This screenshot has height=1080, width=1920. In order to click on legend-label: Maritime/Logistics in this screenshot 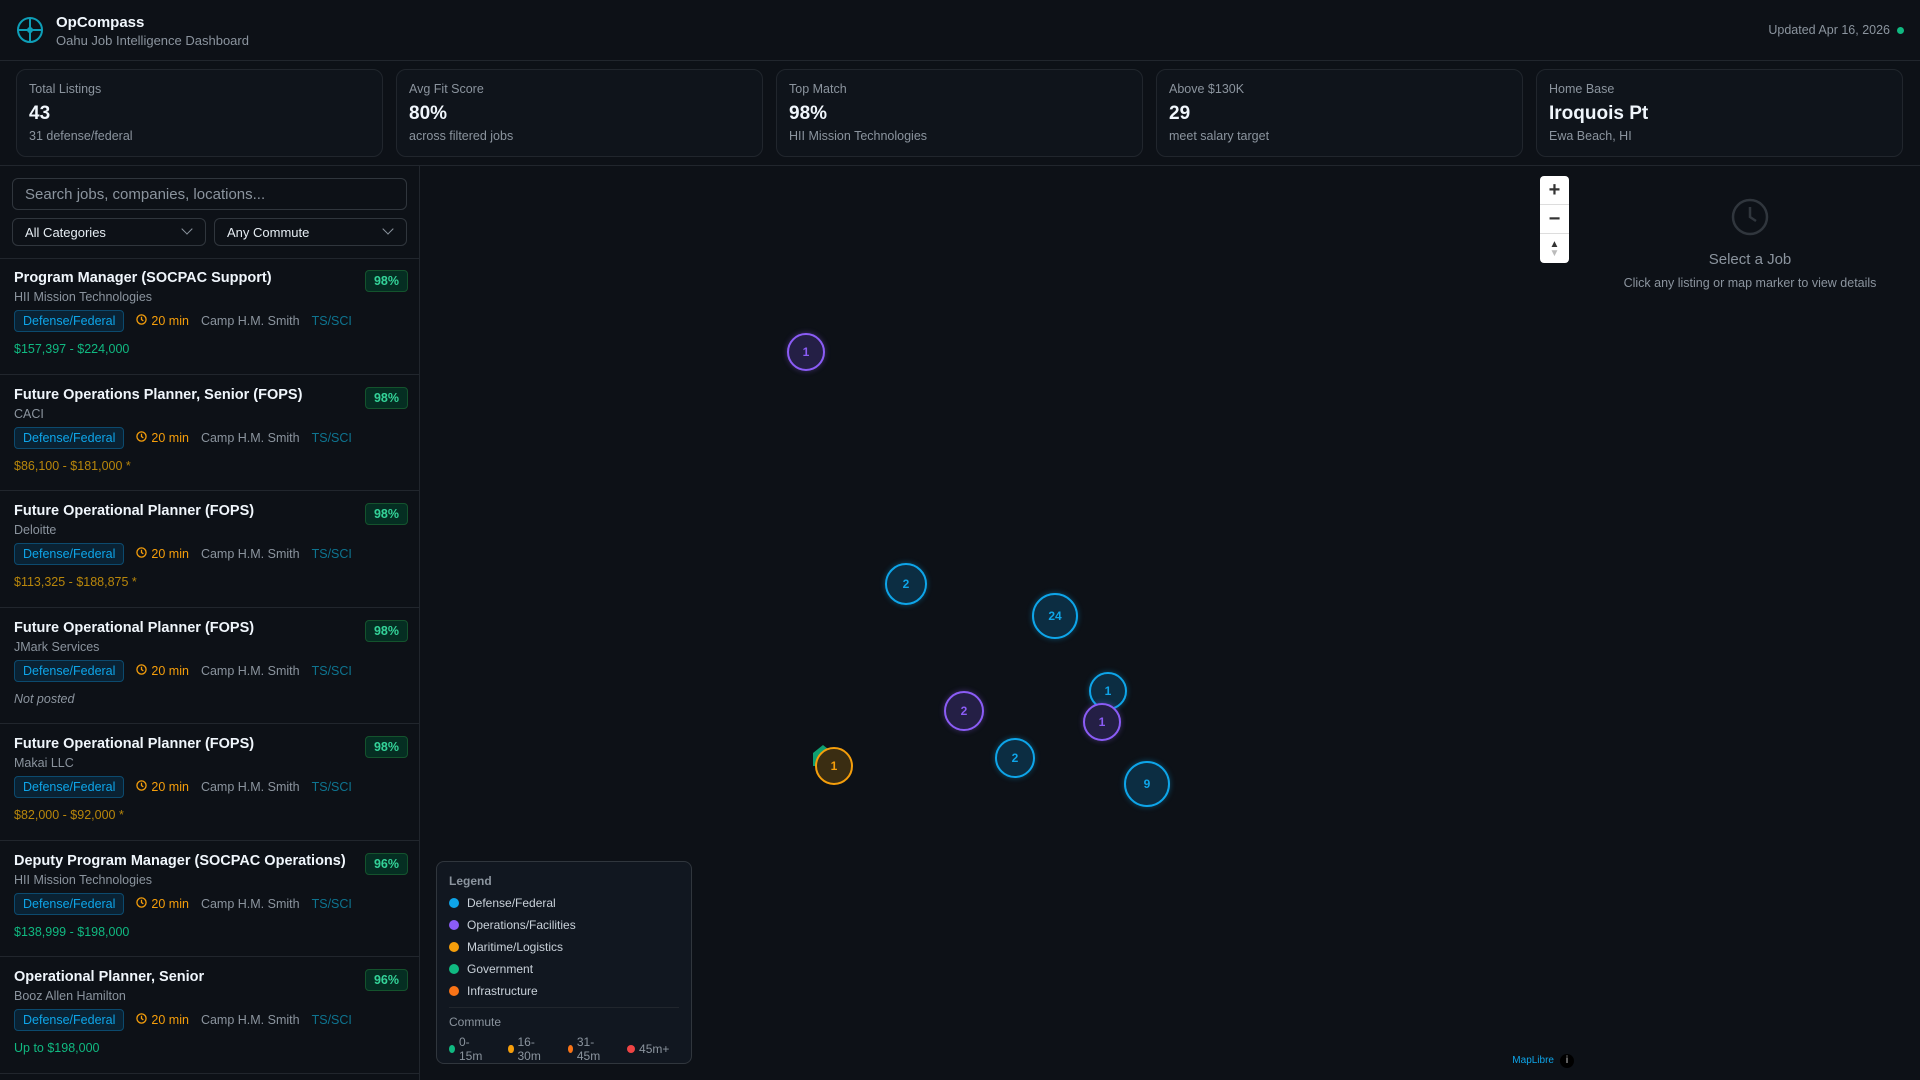, I will do `click(515, 947)`.